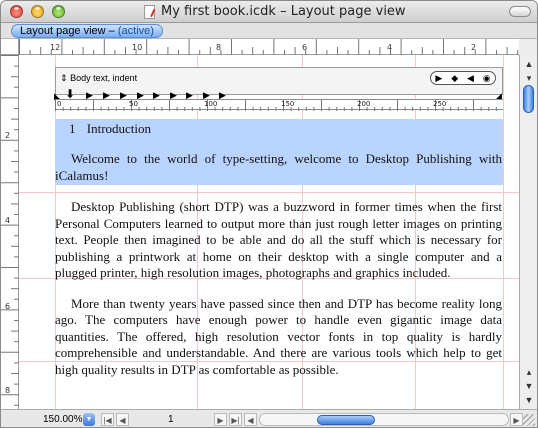 This screenshot has width=538, height=428. Describe the element at coordinates (235, 419) in the screenshot. I see `last-page-icon: ▶|` at that location.